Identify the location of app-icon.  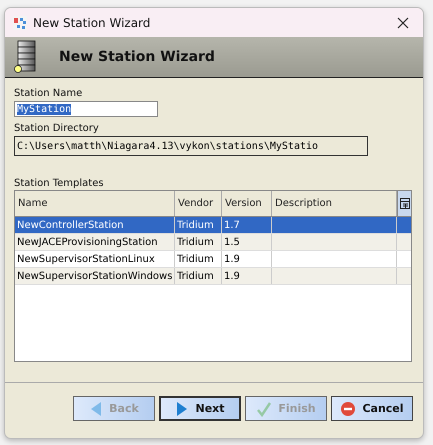
(20, 23).